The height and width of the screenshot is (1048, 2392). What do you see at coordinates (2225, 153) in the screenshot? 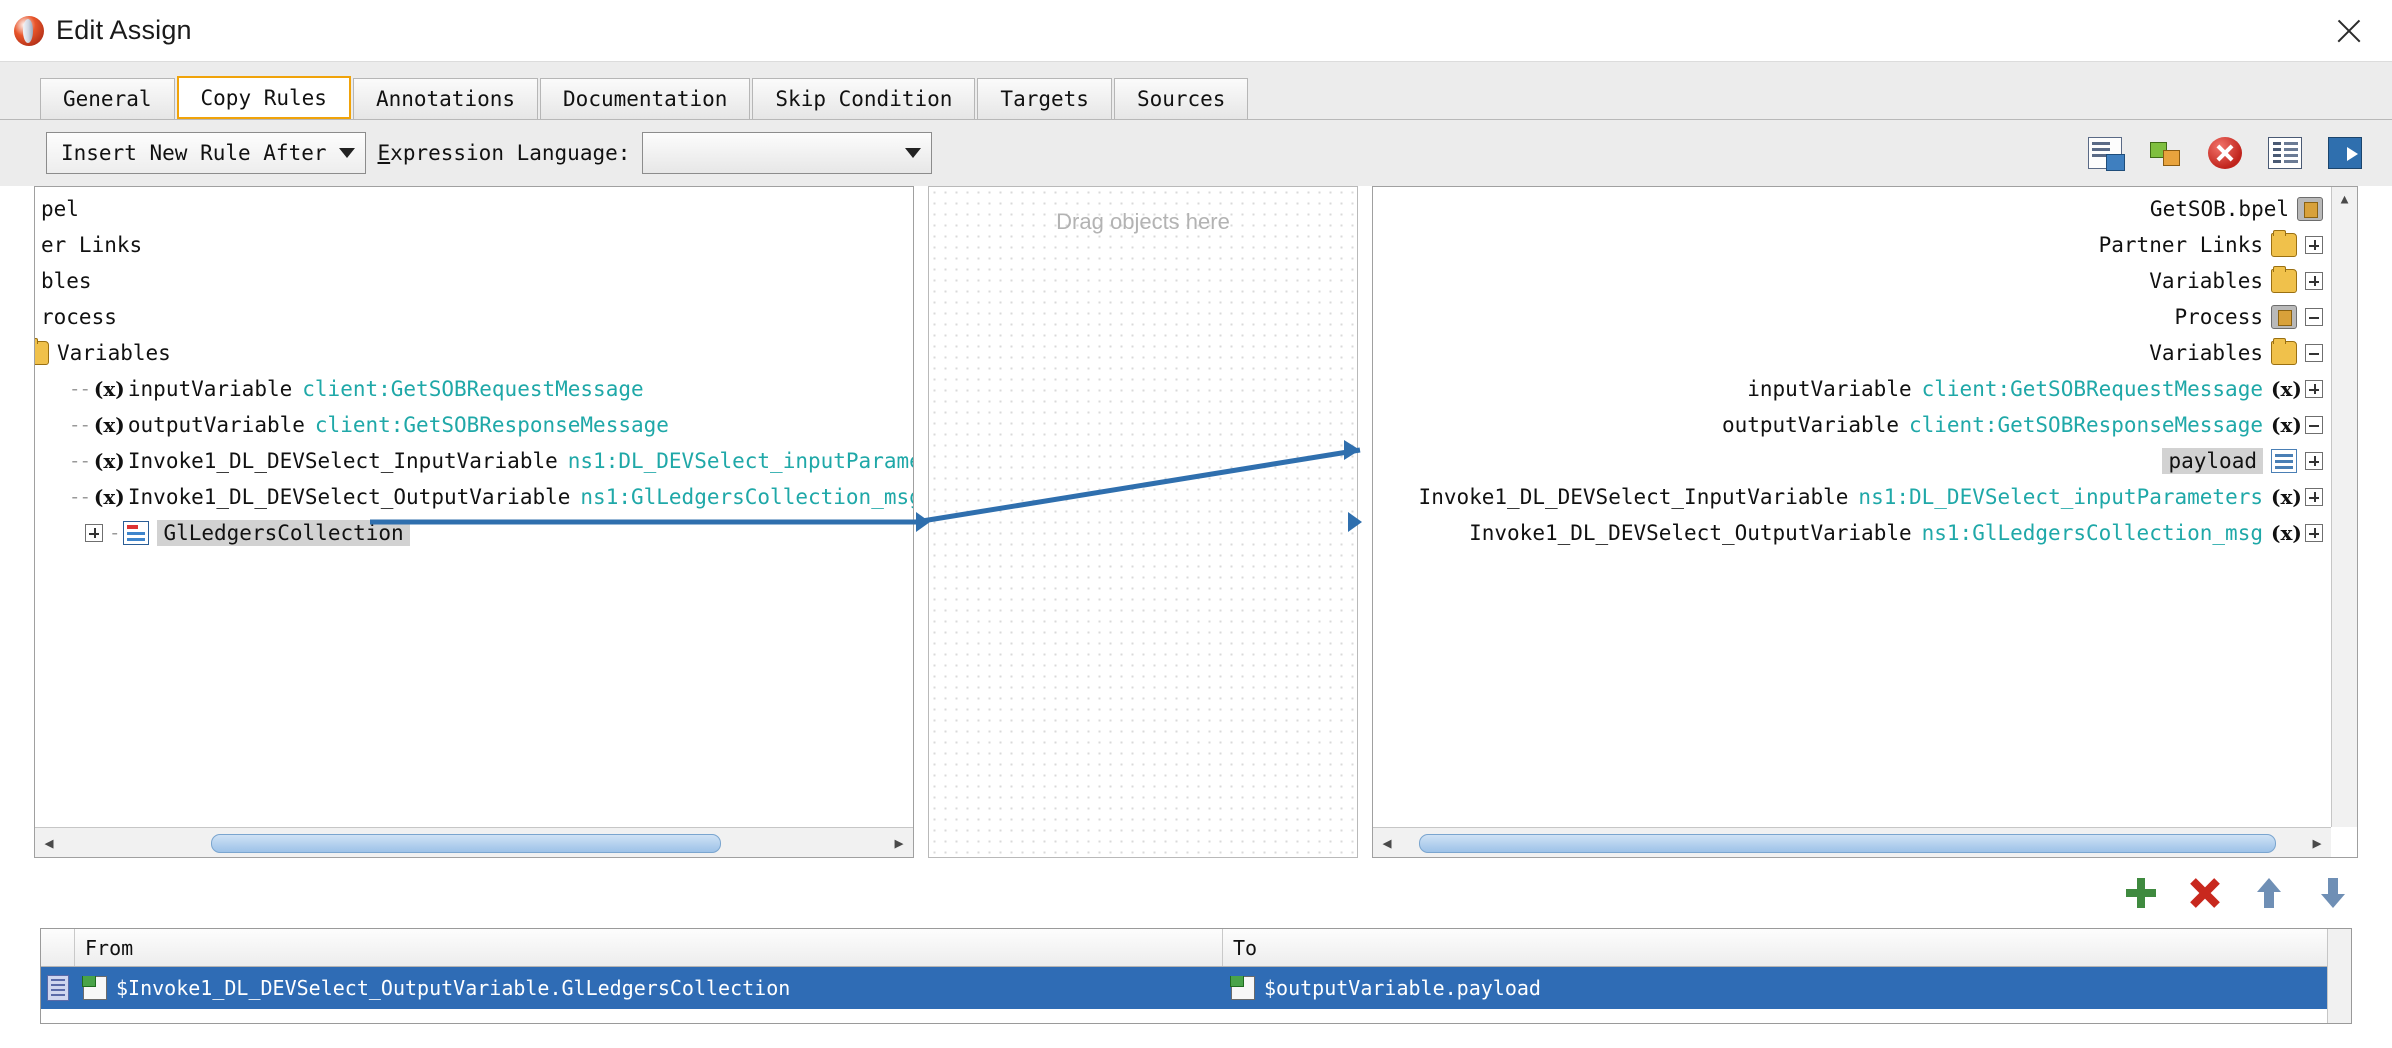
I see `delete-rule-icon` at bounding box center [2225, 153].